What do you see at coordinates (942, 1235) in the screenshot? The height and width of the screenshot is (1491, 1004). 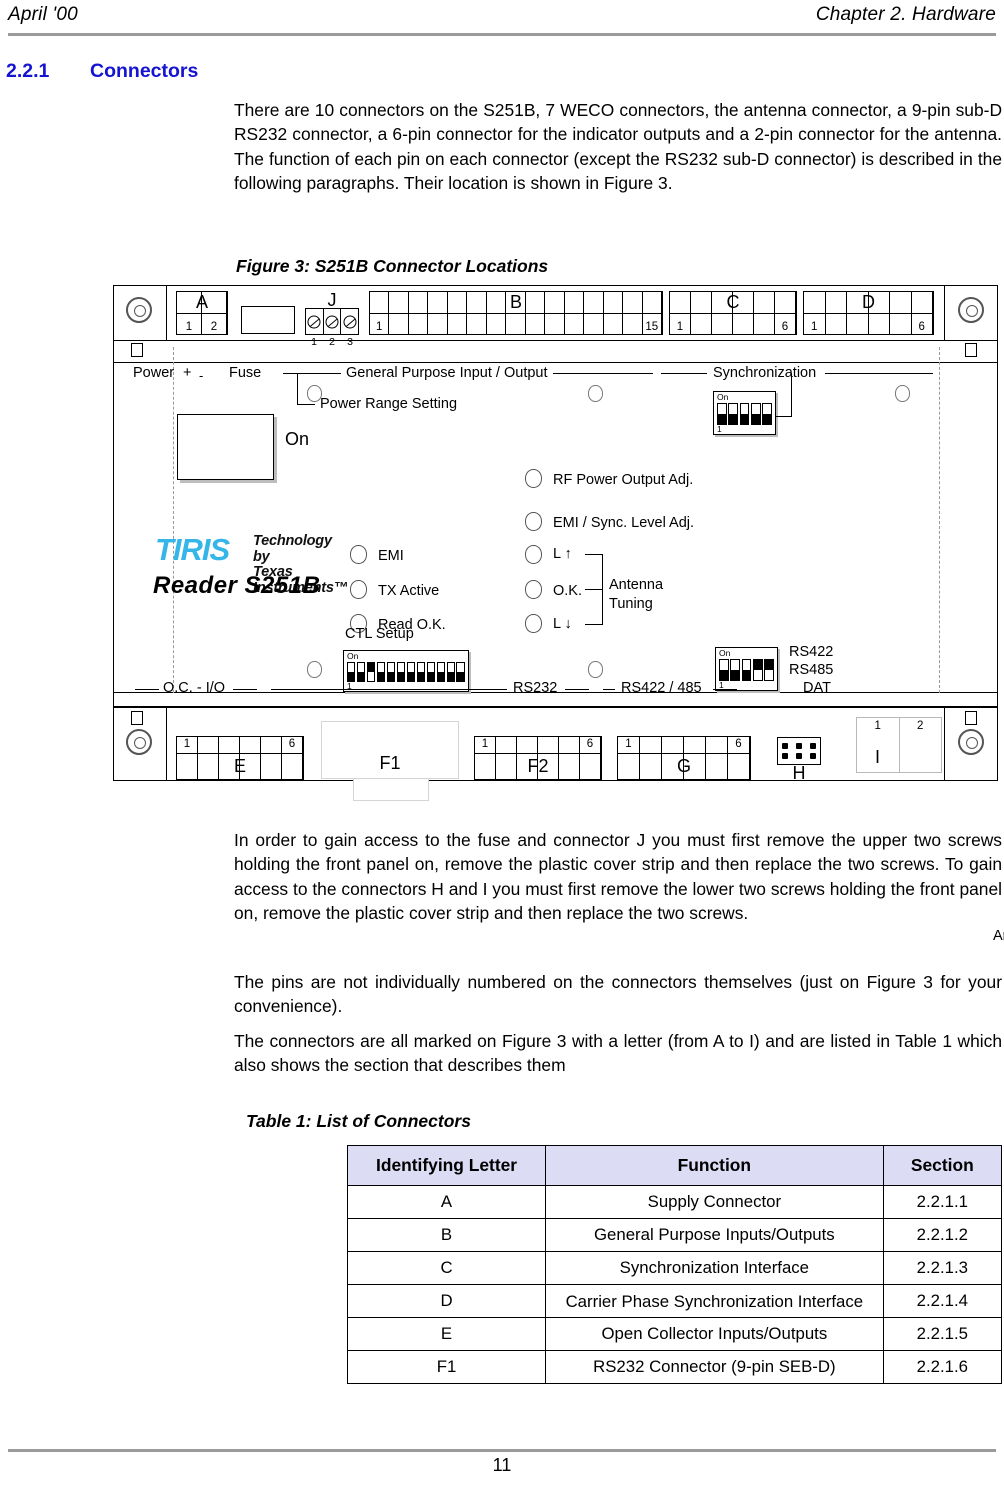 I see `table-cell-section: 2.2.1.2` at bounding box center [942, 1235].